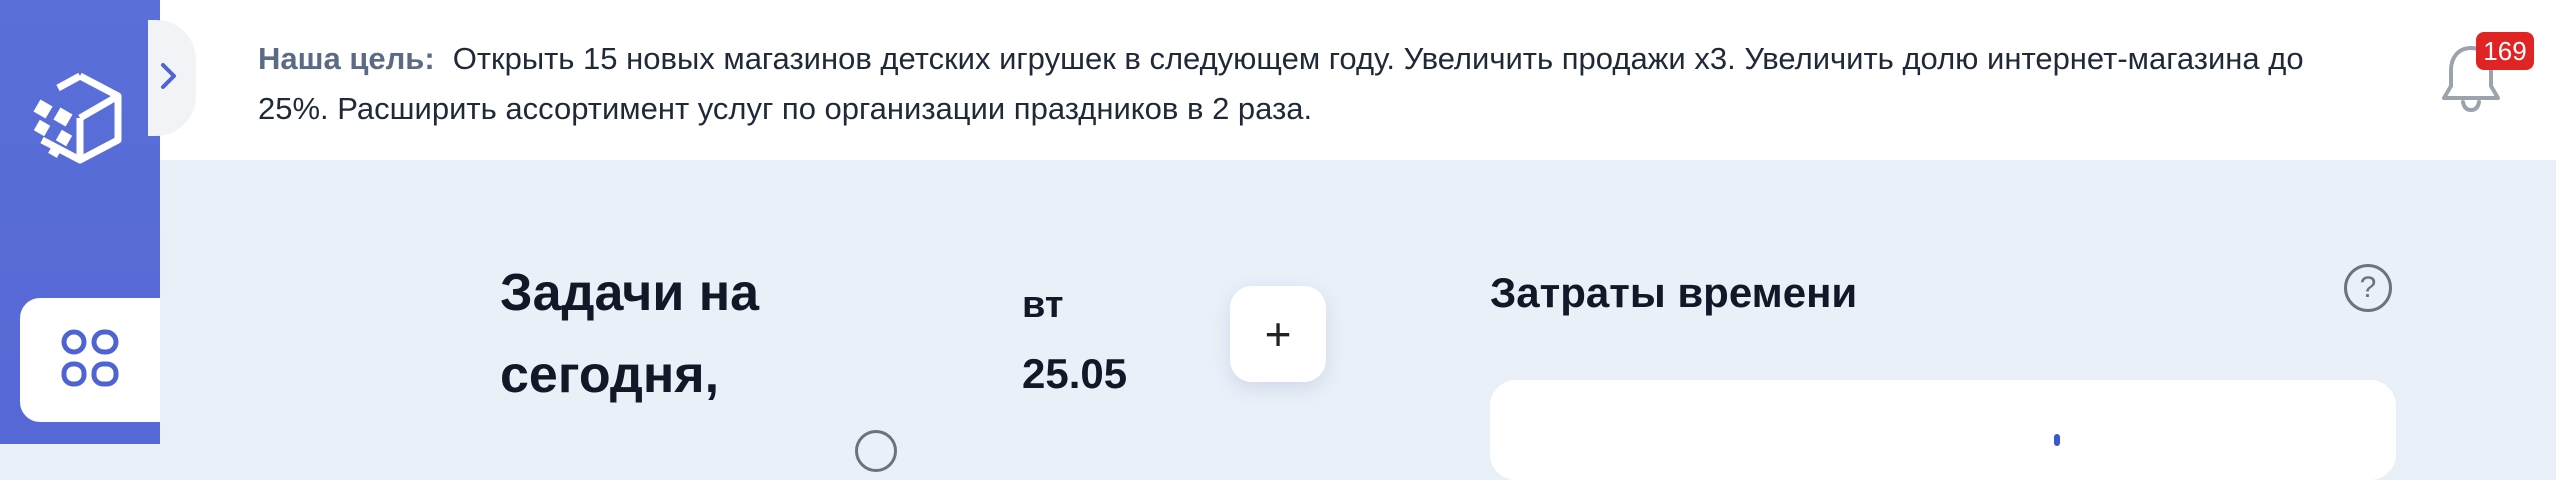 The height and width of the screenshot is (480, 2556). Describe the element at coordinates (2505, 51) in the screenshot. I see `notifications-badge: 169` at that location.